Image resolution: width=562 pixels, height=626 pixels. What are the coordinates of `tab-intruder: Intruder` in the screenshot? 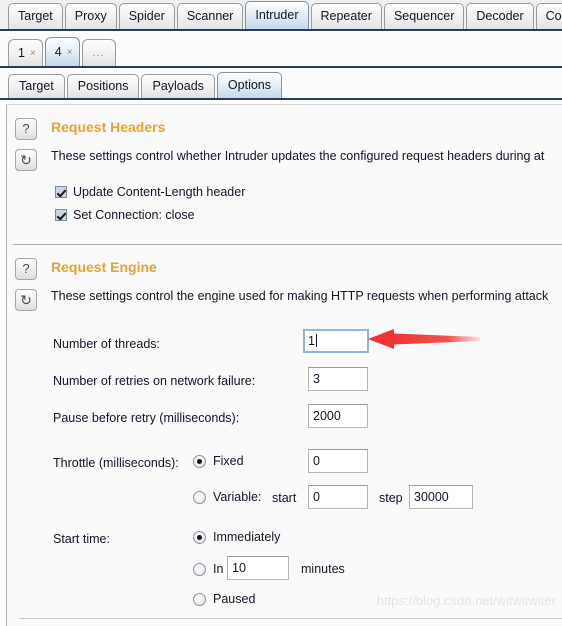 It's located at (277, 15).